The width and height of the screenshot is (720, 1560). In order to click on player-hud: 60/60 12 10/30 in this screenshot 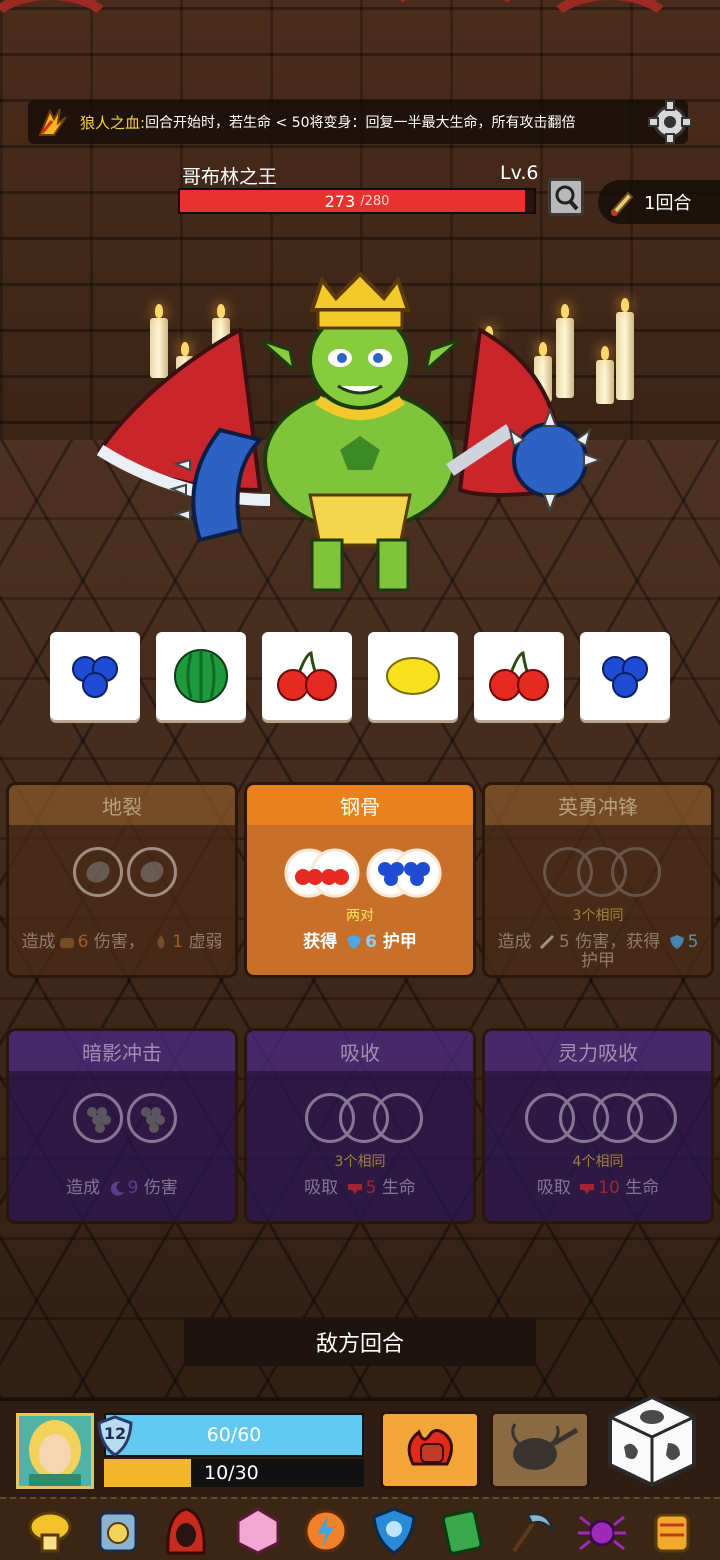, I will do `click(360, 1477)`.